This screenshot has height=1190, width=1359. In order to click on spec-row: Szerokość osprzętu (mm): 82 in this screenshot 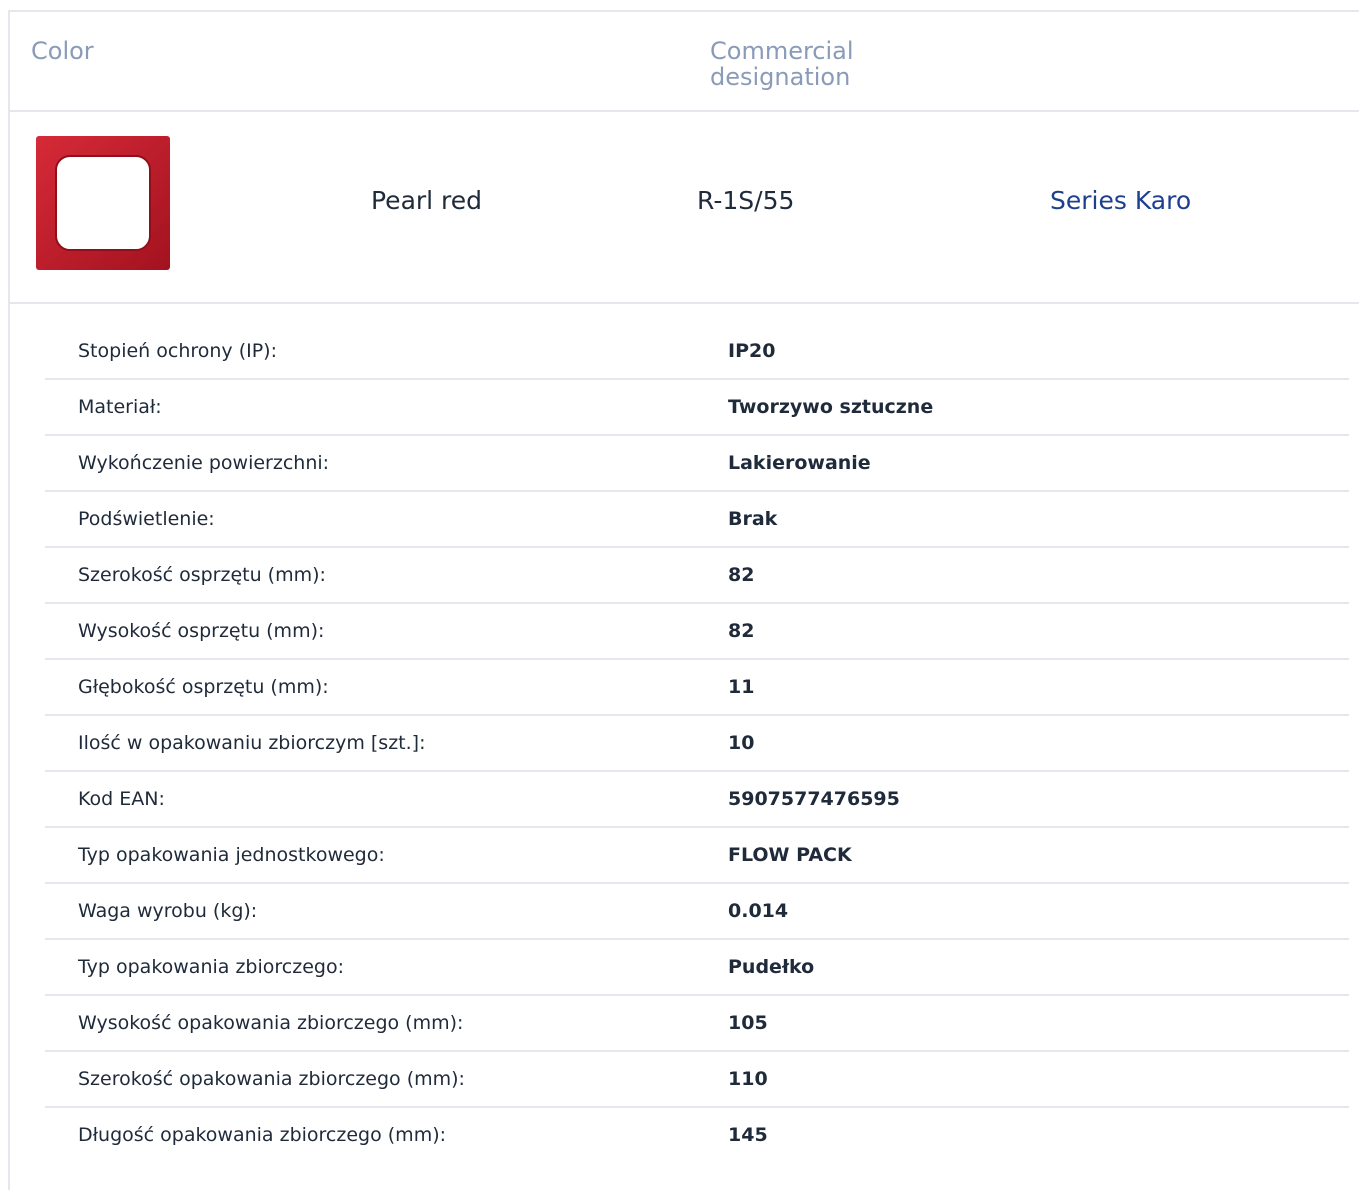, I will do `click(697, 576)`.